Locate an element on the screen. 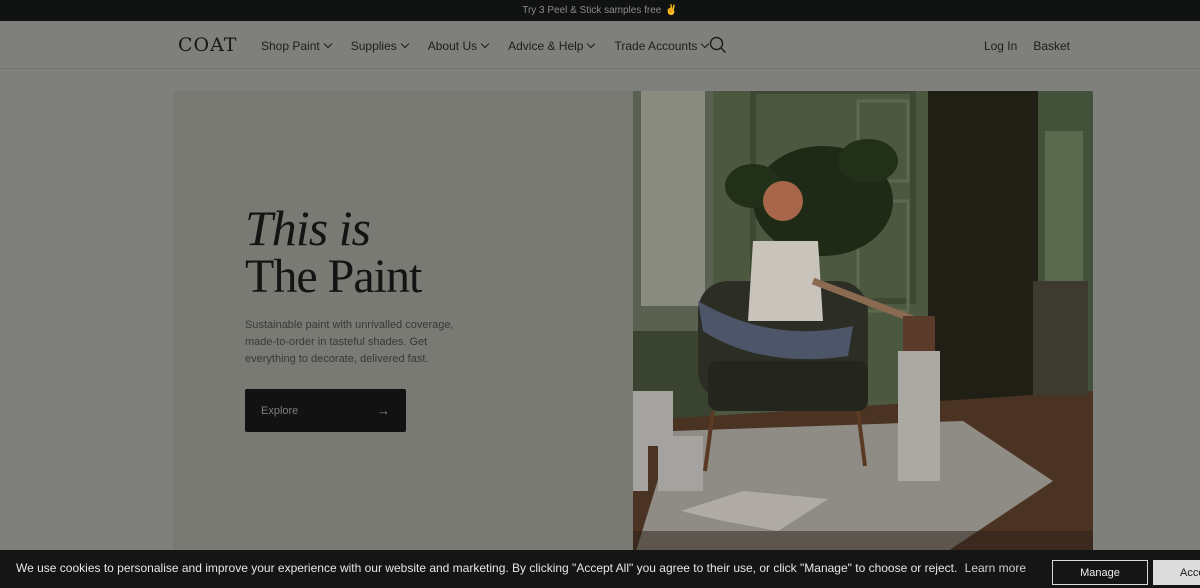  basket-link: Basket is located at coordinates (1051, 46).